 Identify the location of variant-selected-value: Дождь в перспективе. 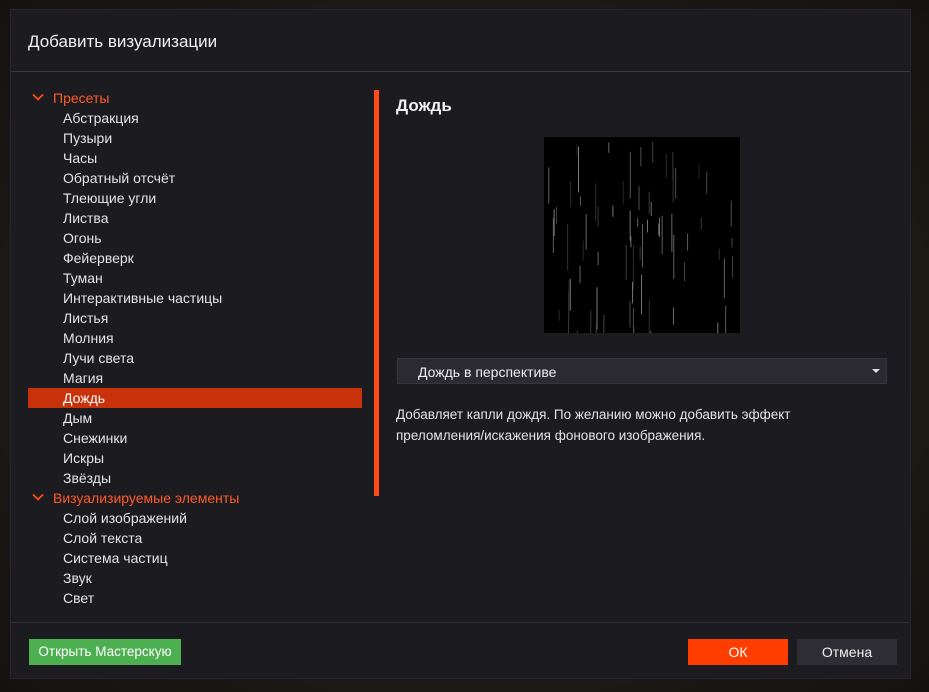
(487, 372).